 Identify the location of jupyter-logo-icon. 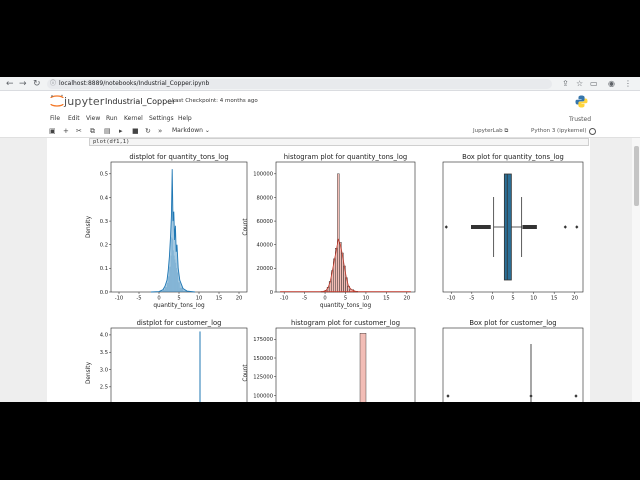
(57, 101).